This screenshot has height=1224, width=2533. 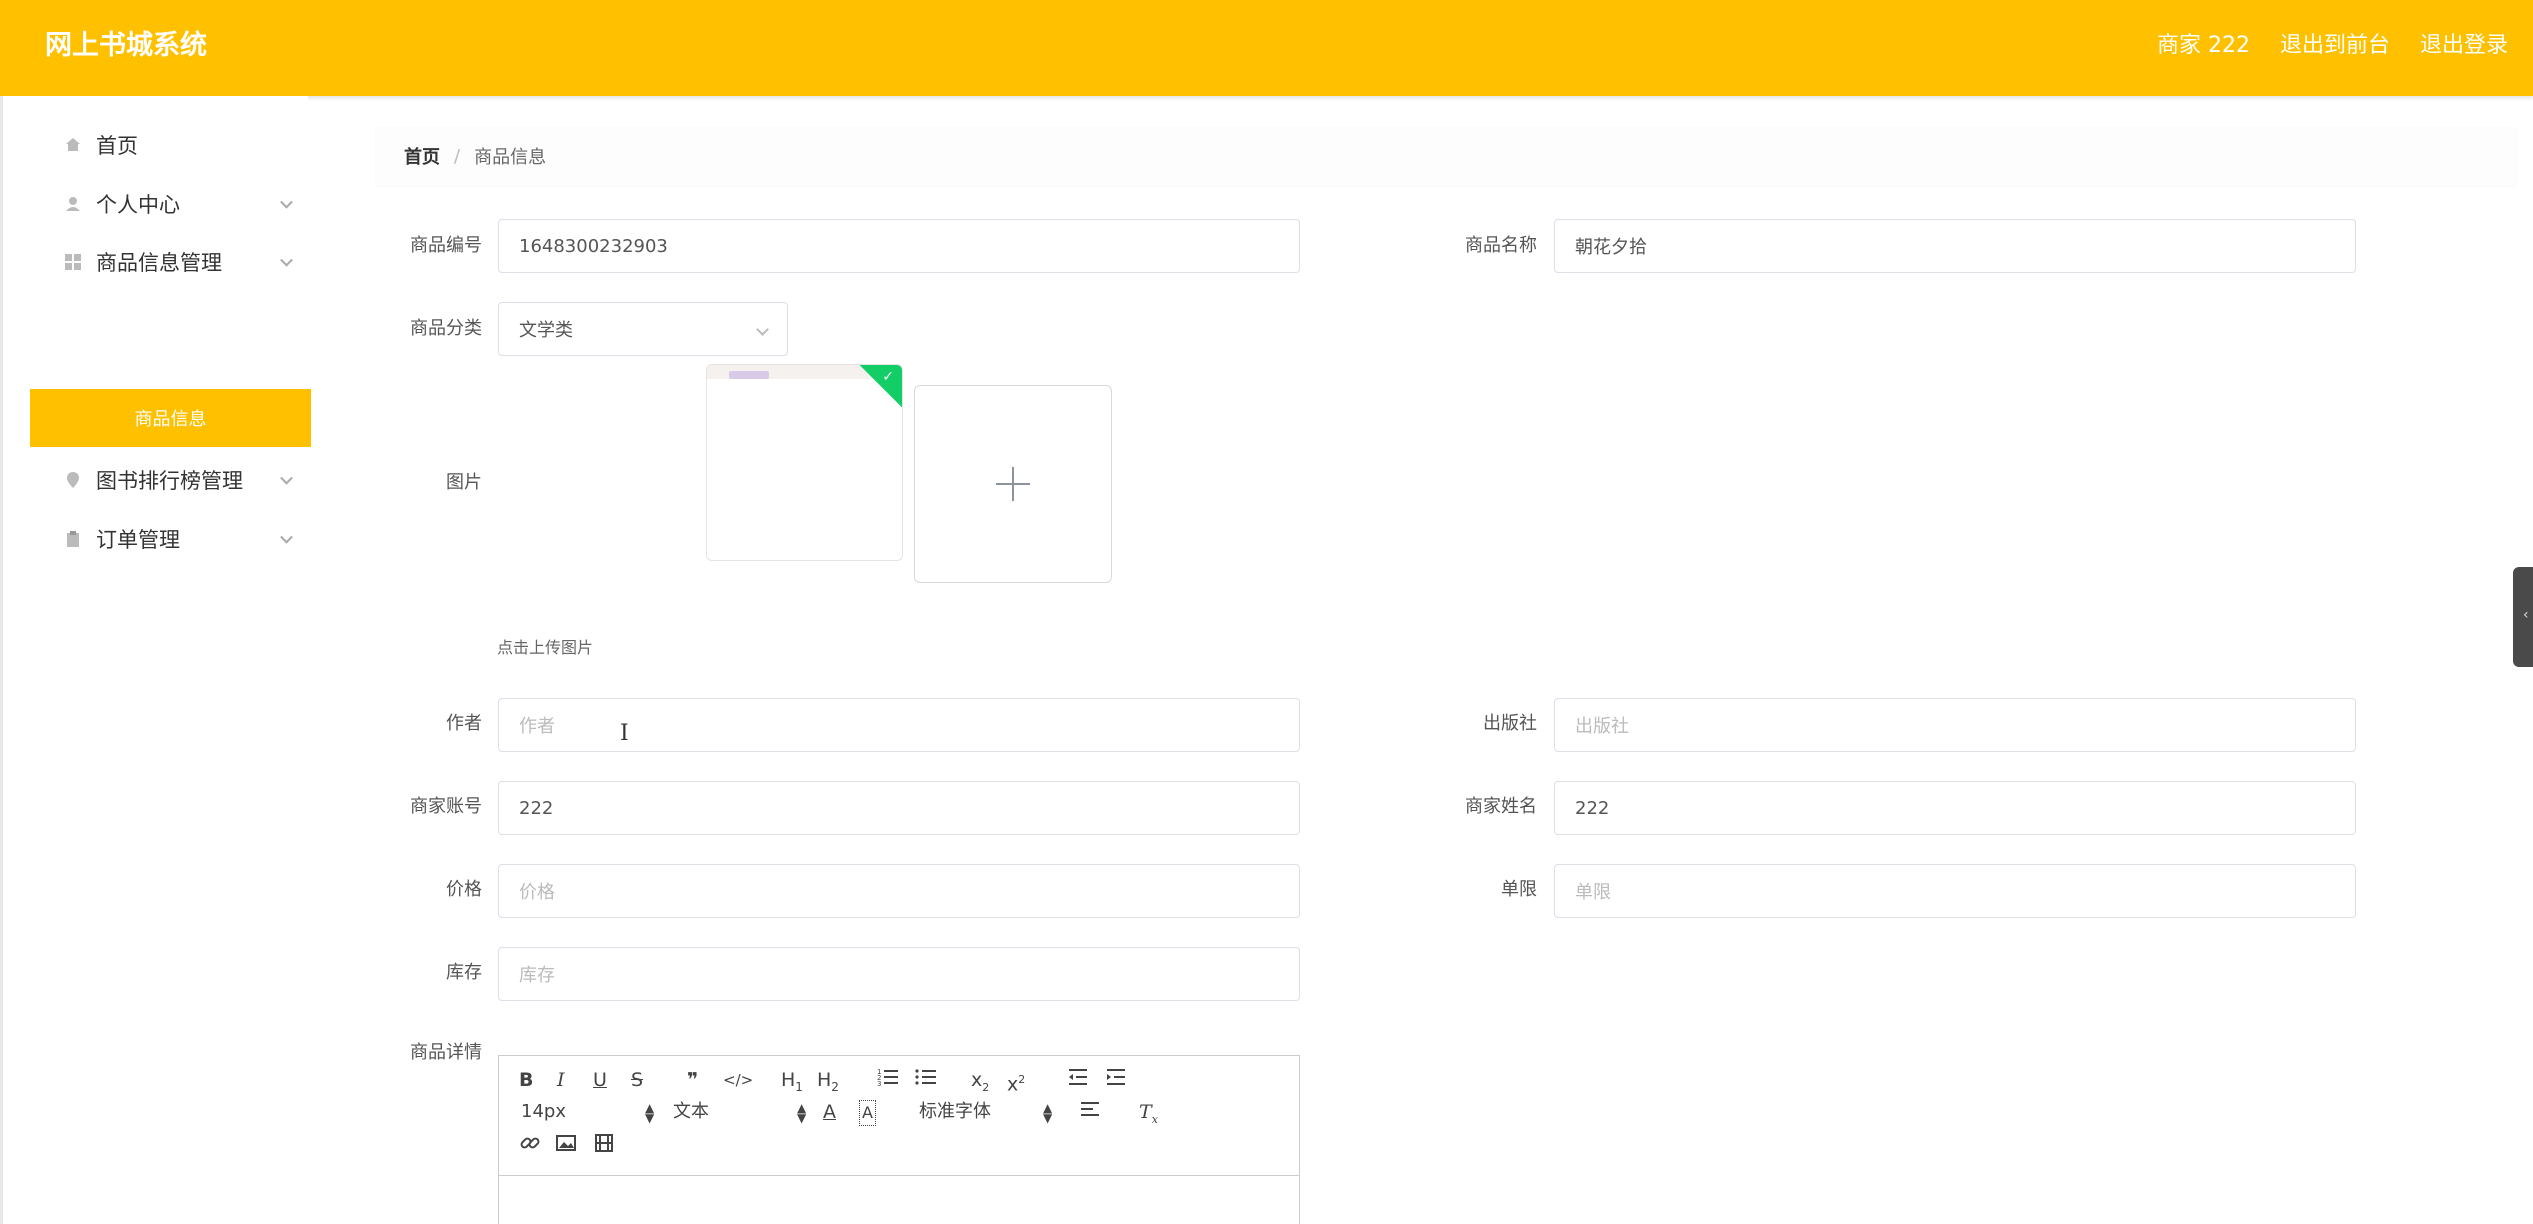 What do you see at coordinates (537, 892) in the screenshot?
I see `price-placeholder: 价格` at bounding box center [537, 892].